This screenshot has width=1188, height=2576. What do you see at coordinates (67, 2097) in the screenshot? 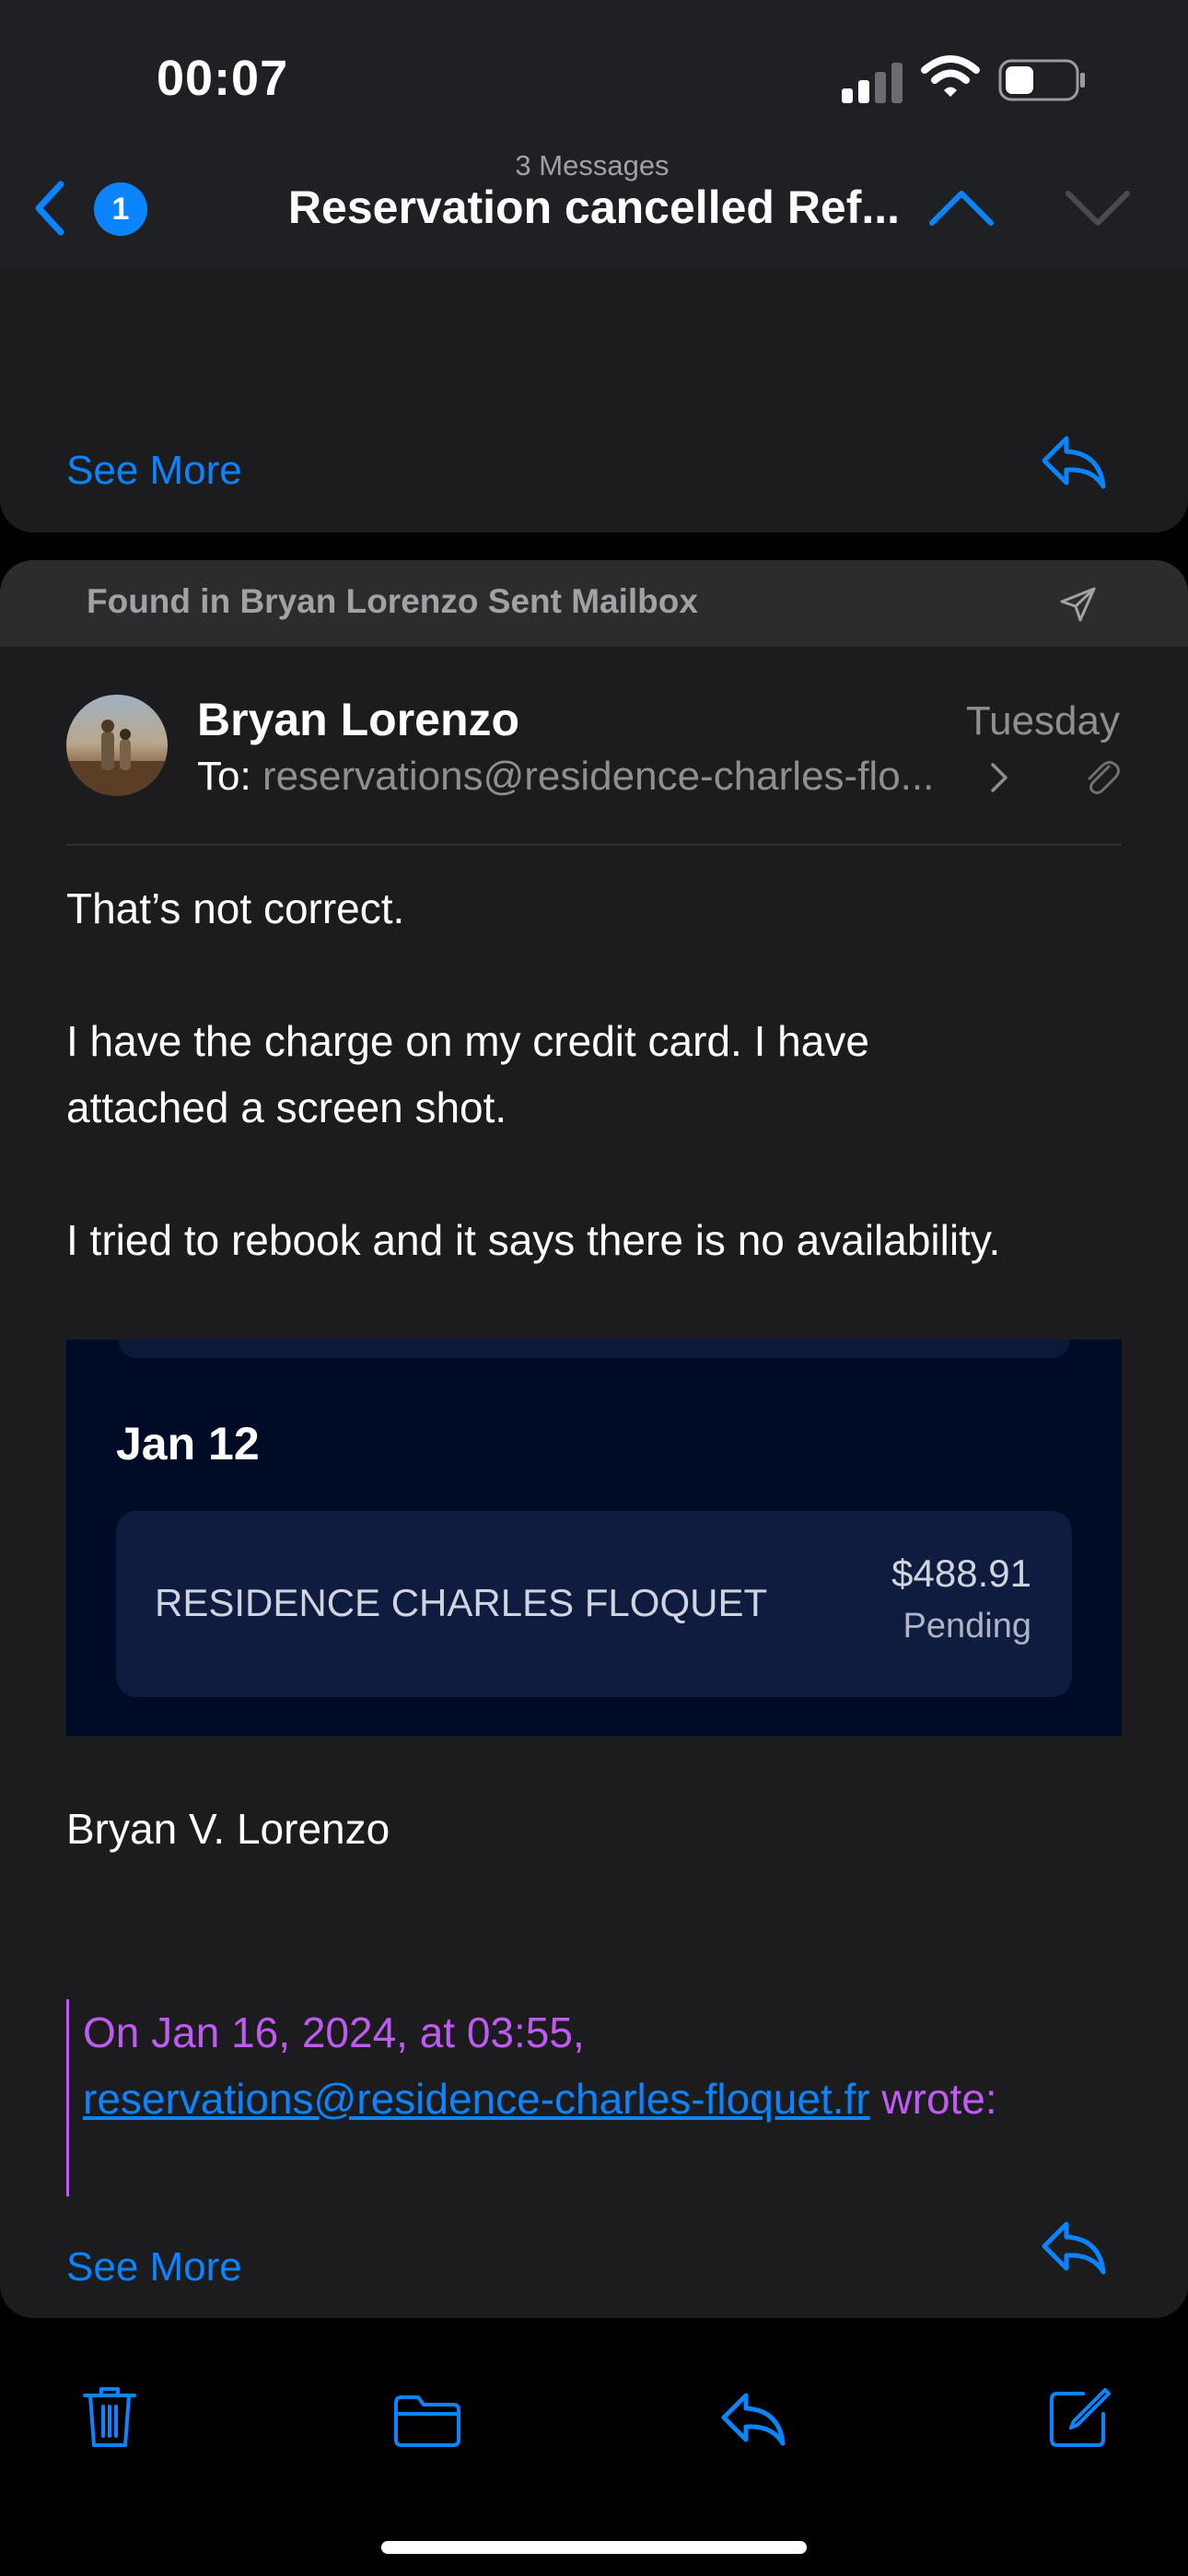
I see `quote-bar` at bounding box center [67, 2097].